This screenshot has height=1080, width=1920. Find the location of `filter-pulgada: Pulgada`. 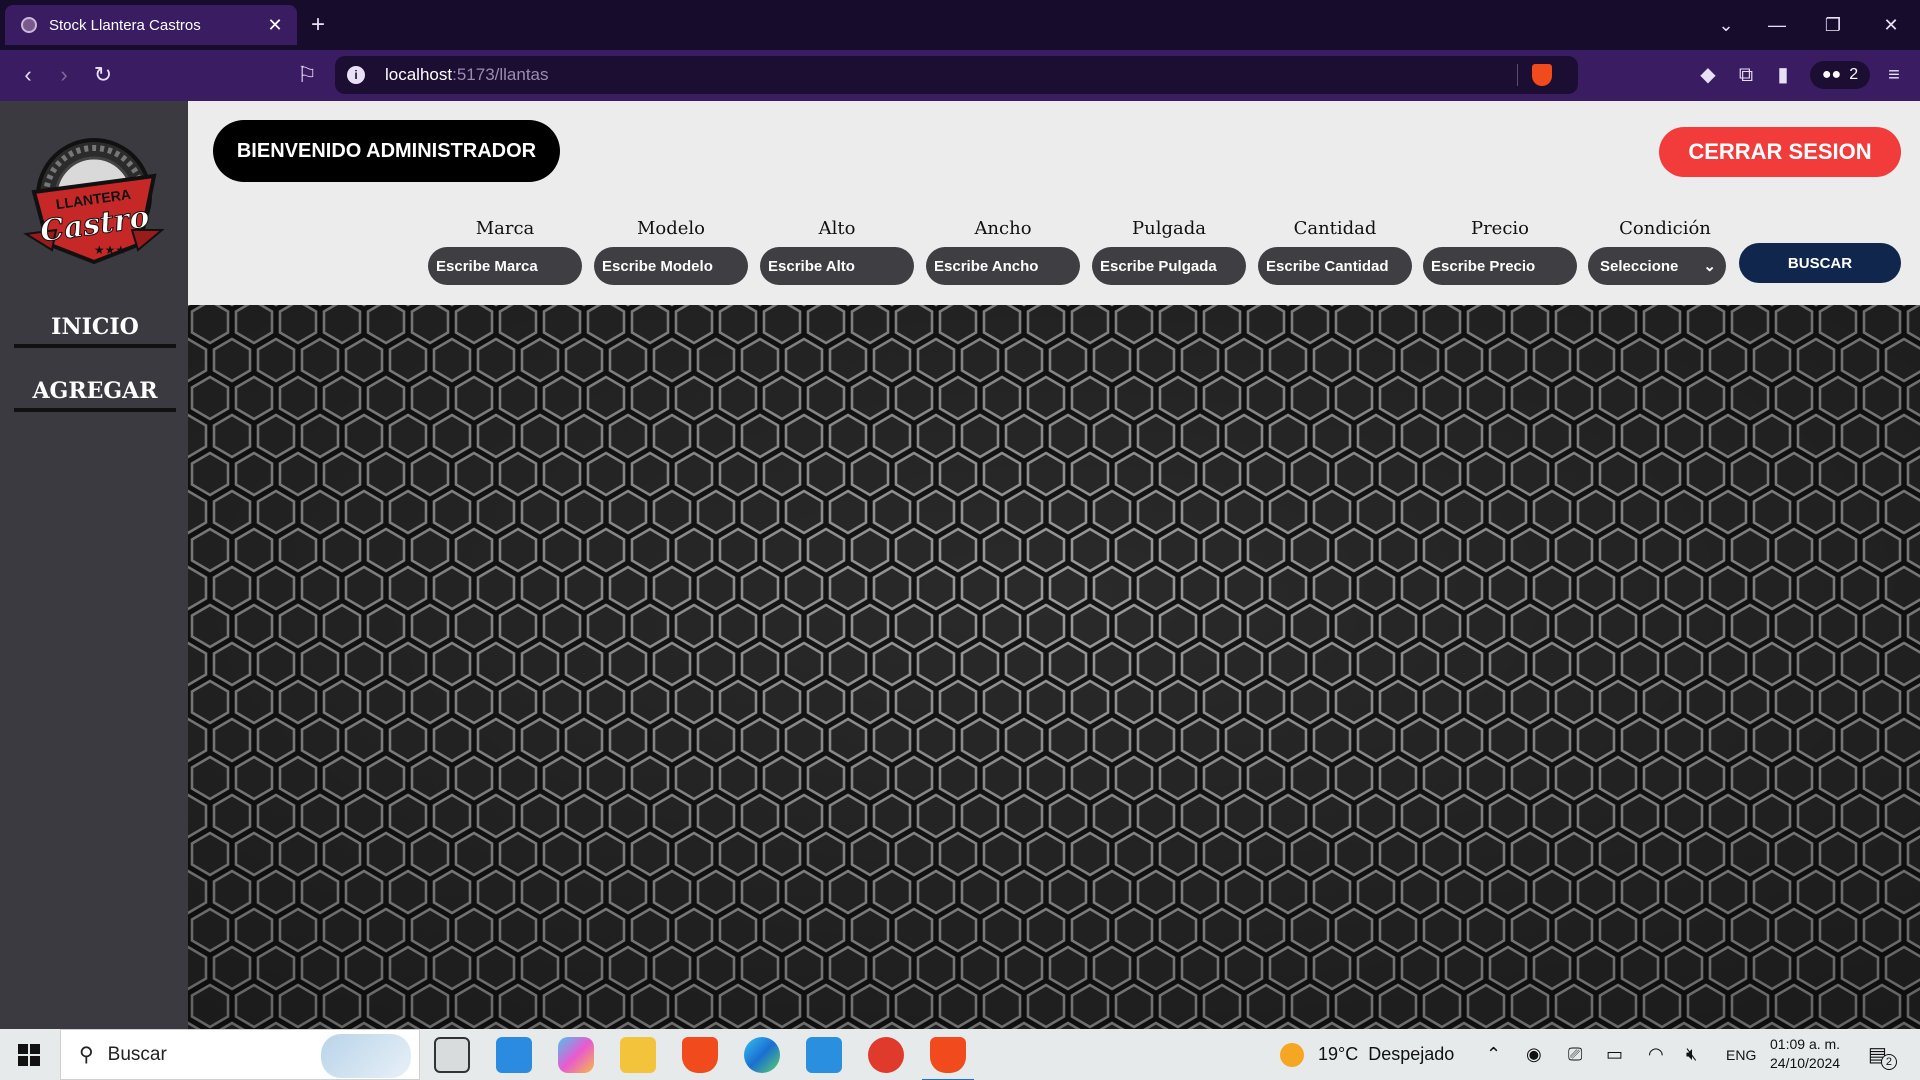

filter-pulgada: Pulgada is located at coordinates (1169, 251).